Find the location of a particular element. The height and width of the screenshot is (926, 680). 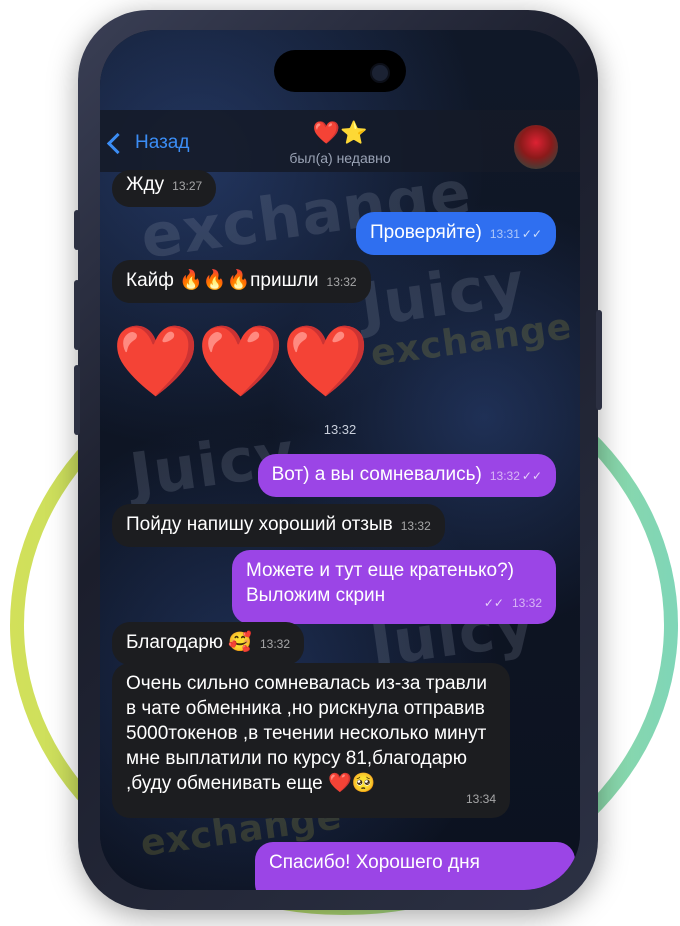

message-text: Проверяйте) is located at coordinates (425, 232).